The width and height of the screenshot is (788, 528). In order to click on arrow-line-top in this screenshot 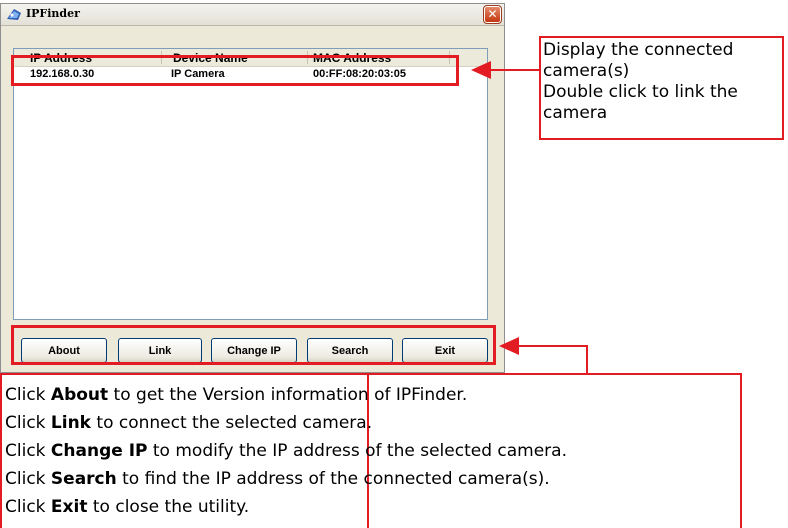, I will do `click(514, 70)`.